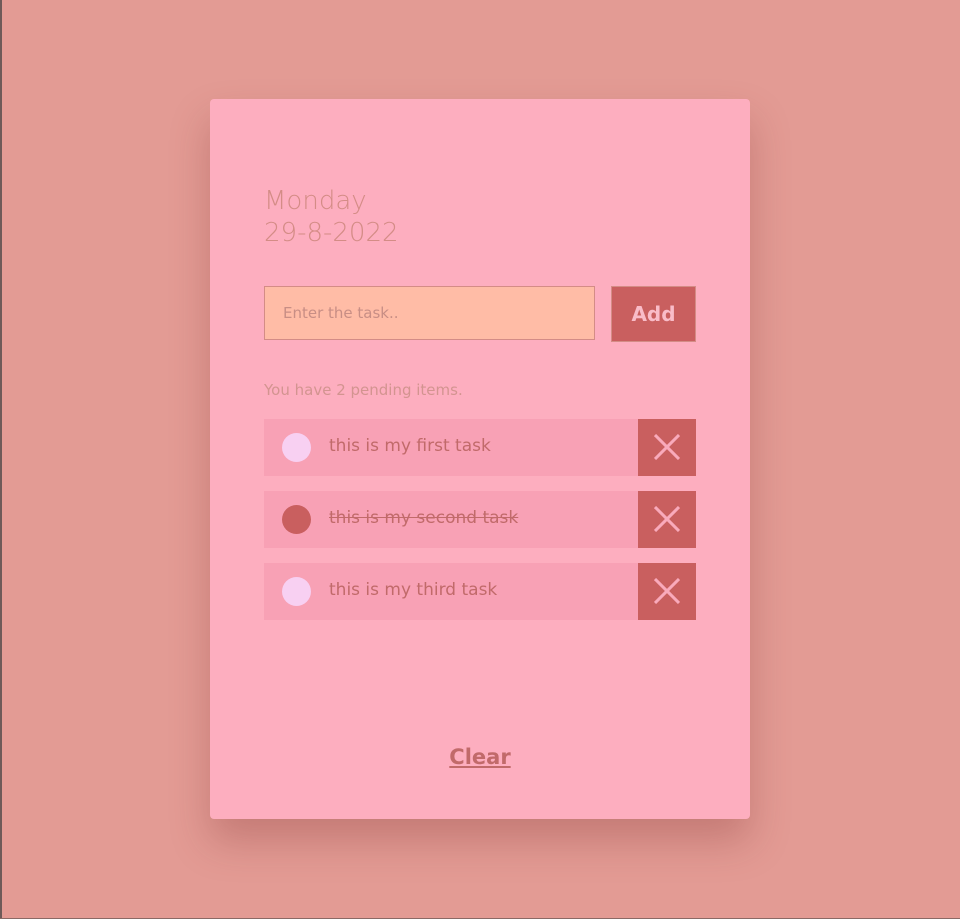 The height and width of the screenshot is (919, 960). I want to click on date-header: Monday 29-8-2022, so click(331, 217).